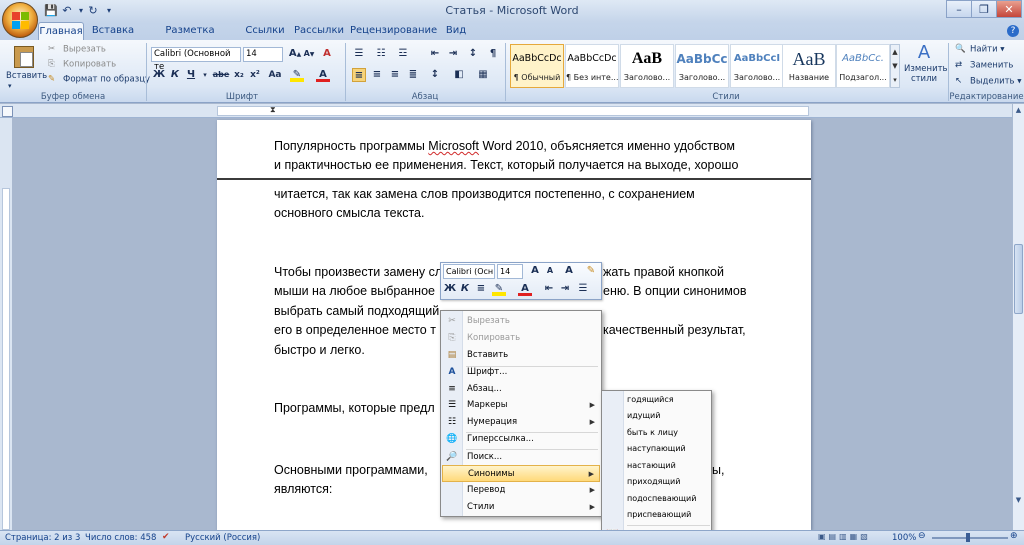 This screenshot has width=1024, height=545. What do you see at coordinates (565, 289) in the screenshot?
I see `mini-increase-indent-icon: ⇥` at bounding box center [565, 289].